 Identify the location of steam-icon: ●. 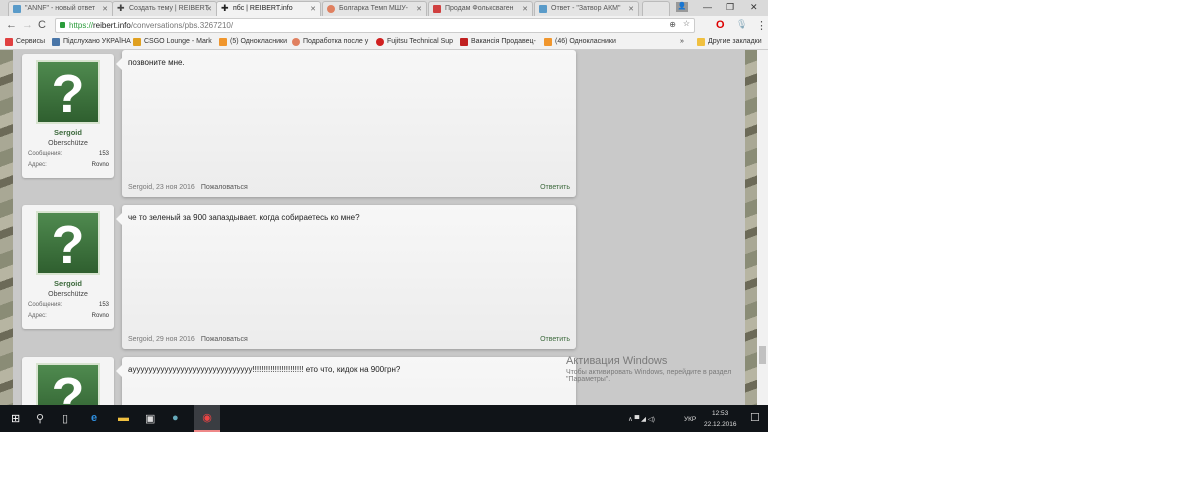
(175, 418).